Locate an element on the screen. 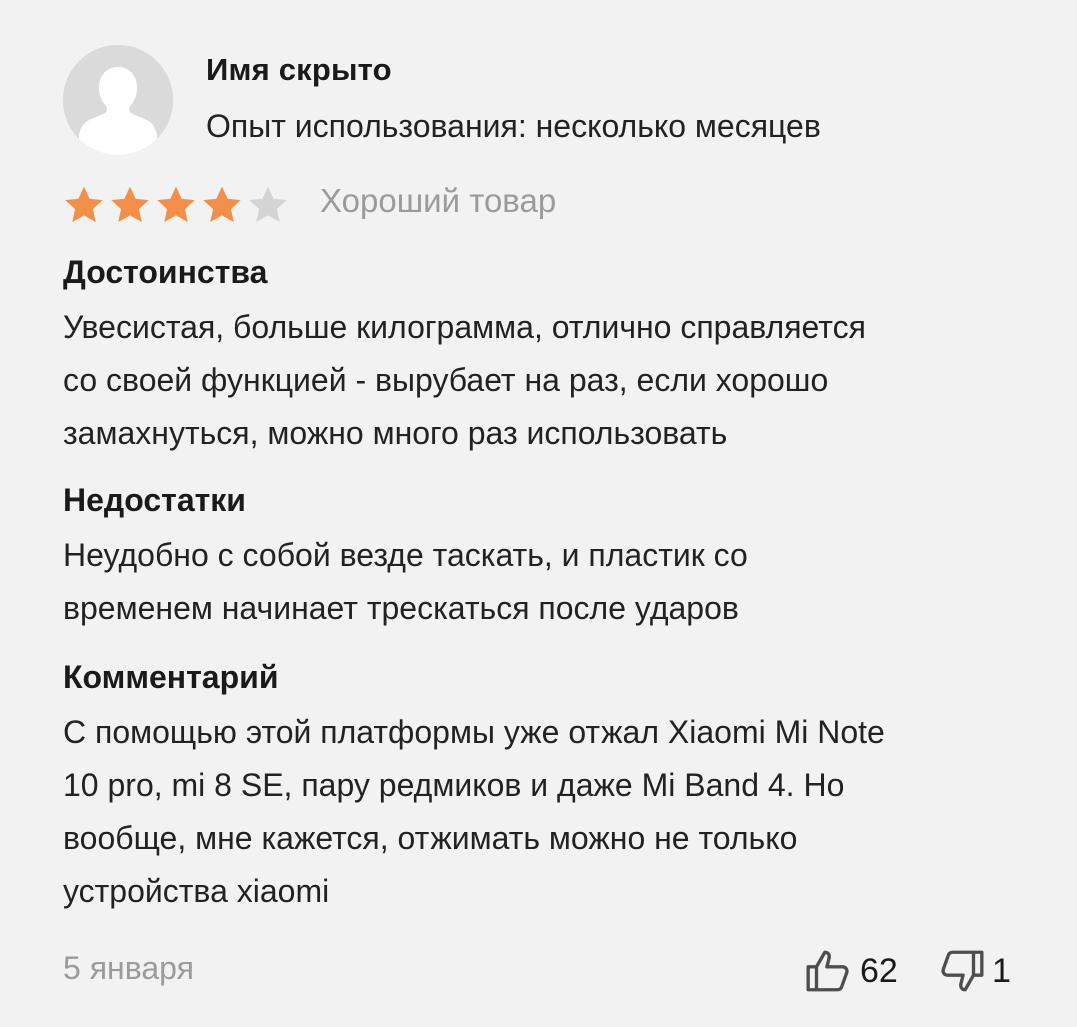 The image size is (1077, 1027). comment-line: устройства xiaomi is located at coordinates (196, 891).